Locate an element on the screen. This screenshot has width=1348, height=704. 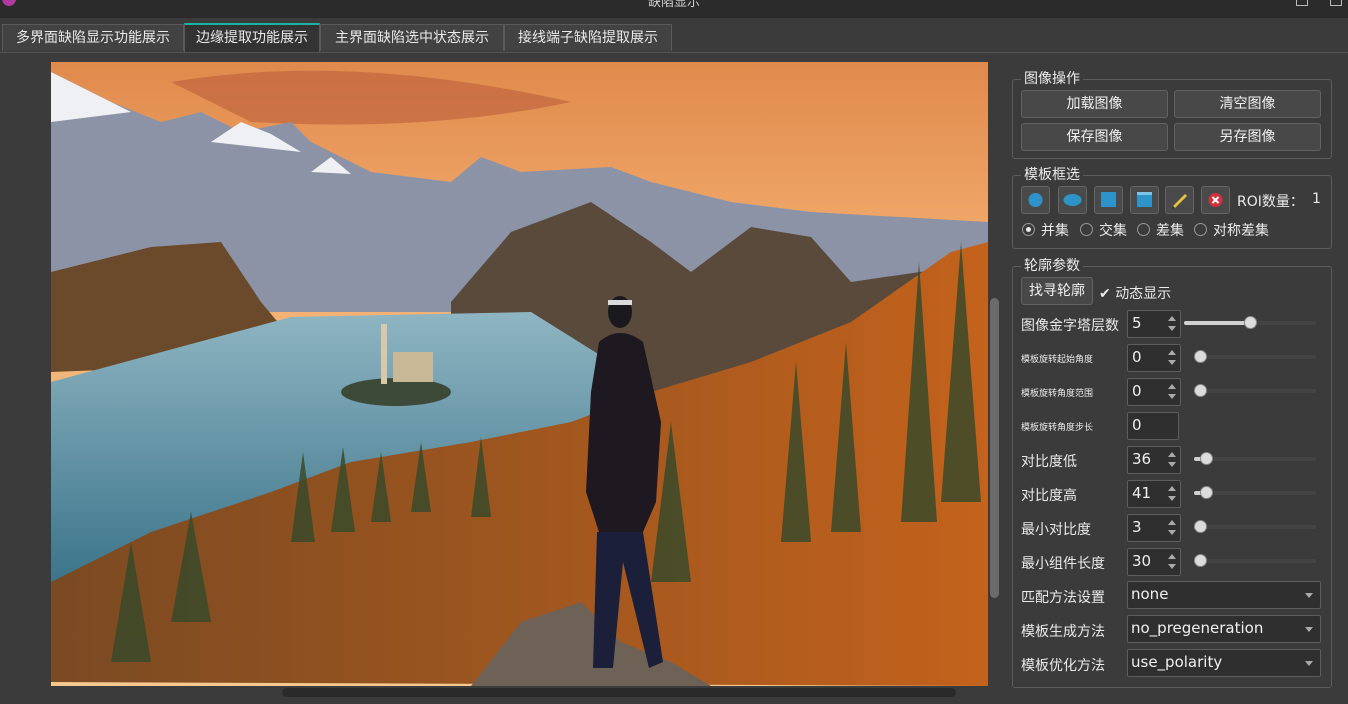
opt-method-select: use_polarity is located at coordinates (1224, 663).